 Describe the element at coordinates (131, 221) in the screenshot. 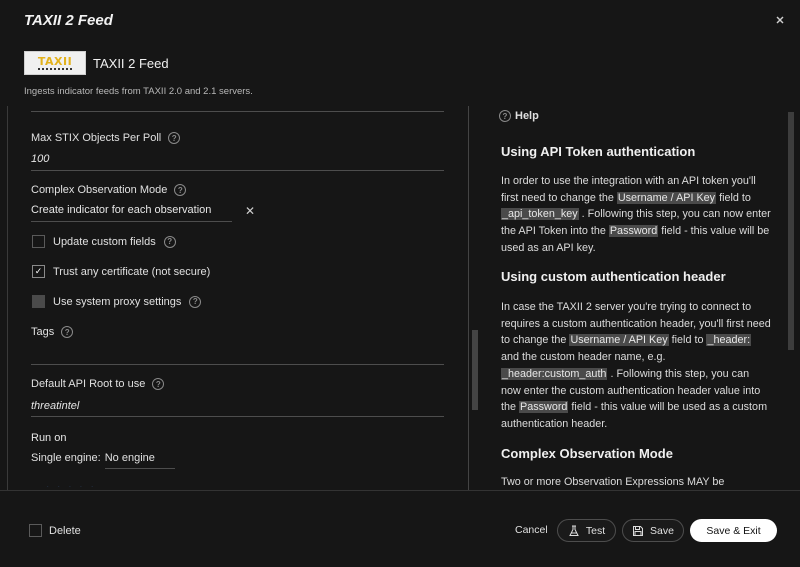

I see `select-underline` at that location.